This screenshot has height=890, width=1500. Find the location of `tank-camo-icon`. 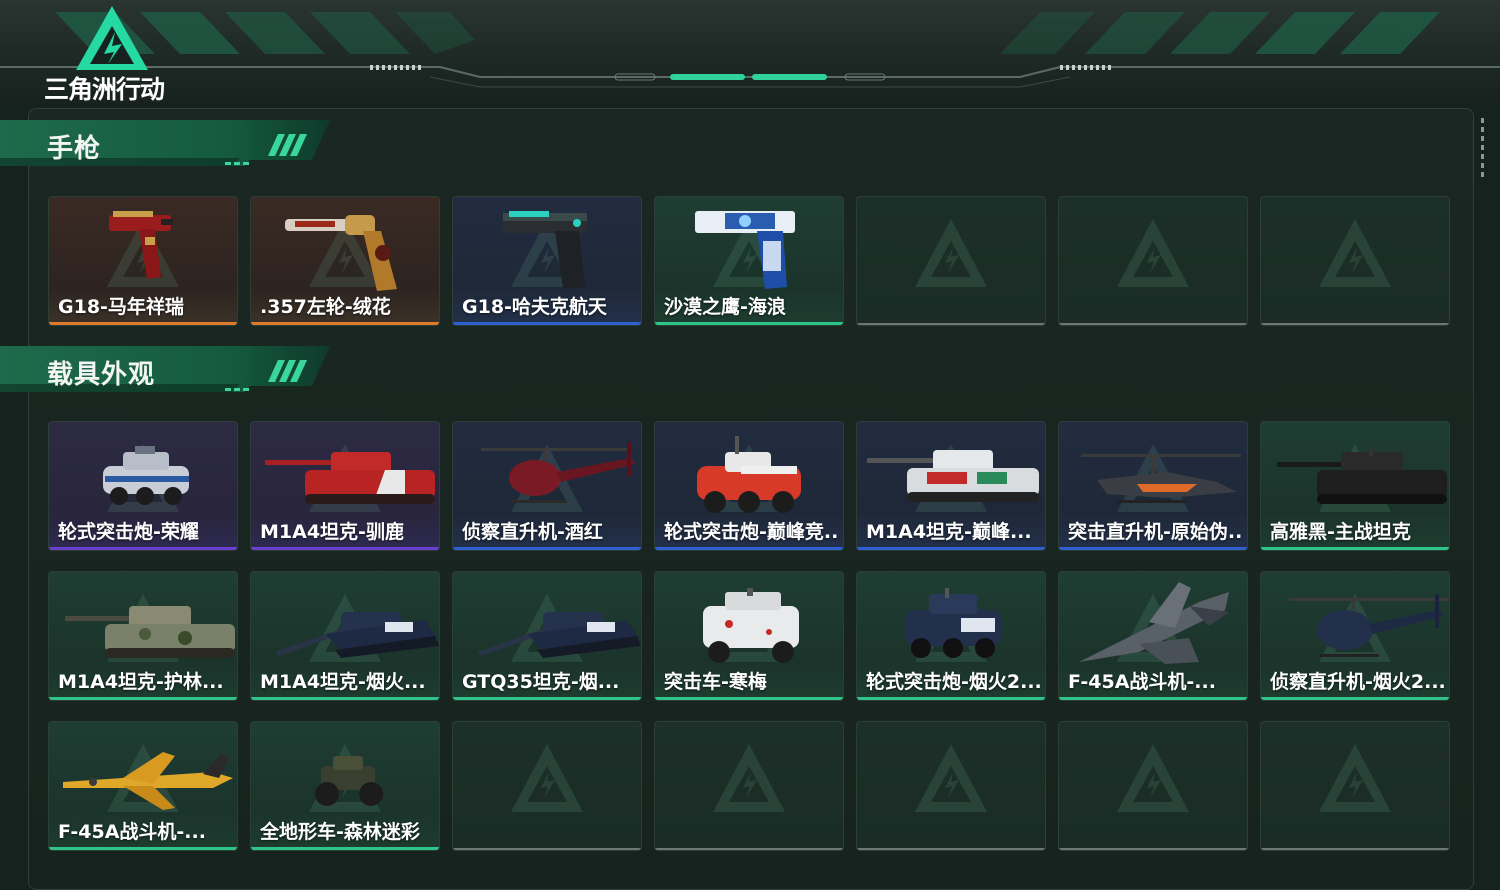

tank-camo-icon is located at coordinates (143, 622).